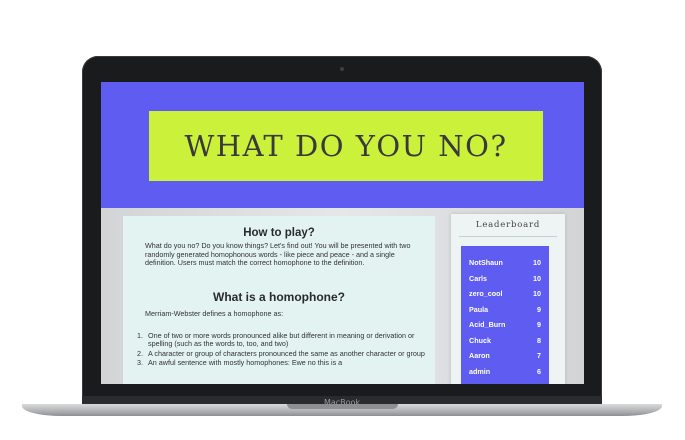 This screenshot has width=685, height=440. What do you see at coordinates (539, 340) in the screenshot?
I see `player-score: 8` at bounding box center [539, 340].